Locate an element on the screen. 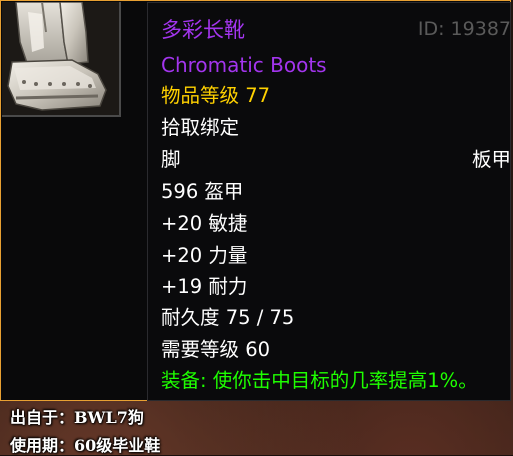 The height and width of the screenshot is (456, 513). item-id: ID: 19387 is located at coordinates (464, 29).